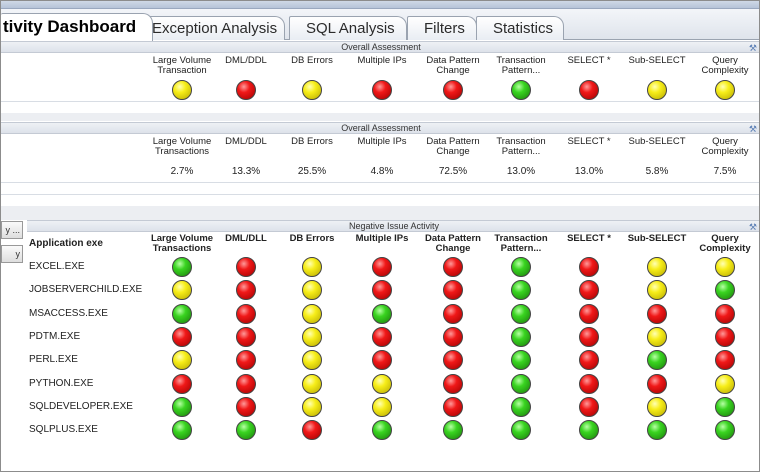  What do you see at coordinates (61, 383) in the screenshot?
I see `application-name: PYTHON.EXE` at bounding box center [61, 383].